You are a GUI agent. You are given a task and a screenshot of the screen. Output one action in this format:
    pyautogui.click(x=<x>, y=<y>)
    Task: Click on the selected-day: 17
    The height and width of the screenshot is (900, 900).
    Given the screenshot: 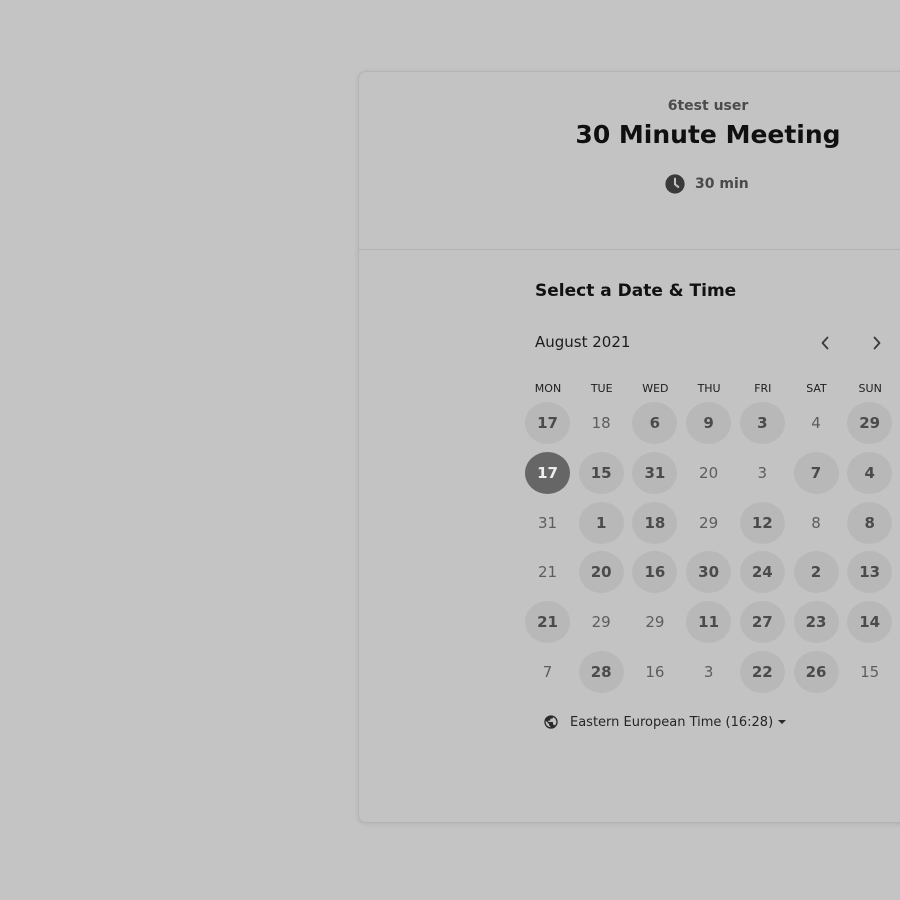 What is the action you would take?
    pyautogui.click(x=547, y=472)
    